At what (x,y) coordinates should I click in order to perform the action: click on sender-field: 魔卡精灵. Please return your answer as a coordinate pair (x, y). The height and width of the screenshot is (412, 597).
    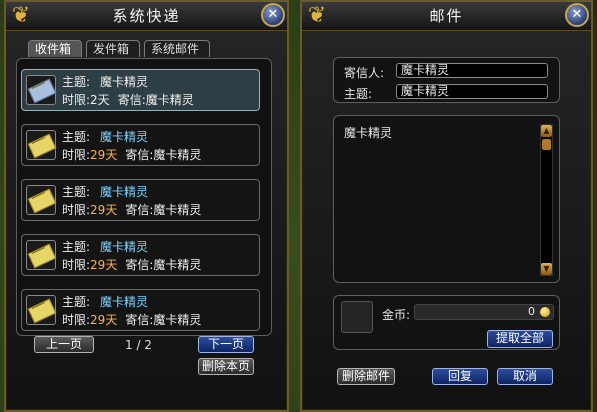
    Looking at the image, I should click on (472, 70).